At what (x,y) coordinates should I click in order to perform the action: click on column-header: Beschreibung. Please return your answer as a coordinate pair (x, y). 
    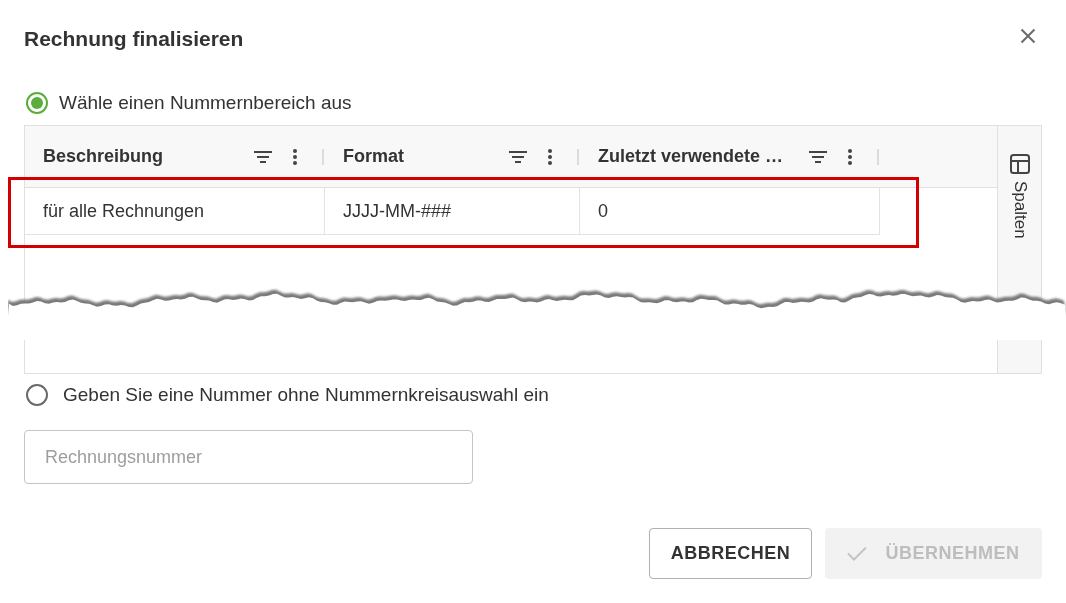
    Looking at the image, I should click on (147, 156).